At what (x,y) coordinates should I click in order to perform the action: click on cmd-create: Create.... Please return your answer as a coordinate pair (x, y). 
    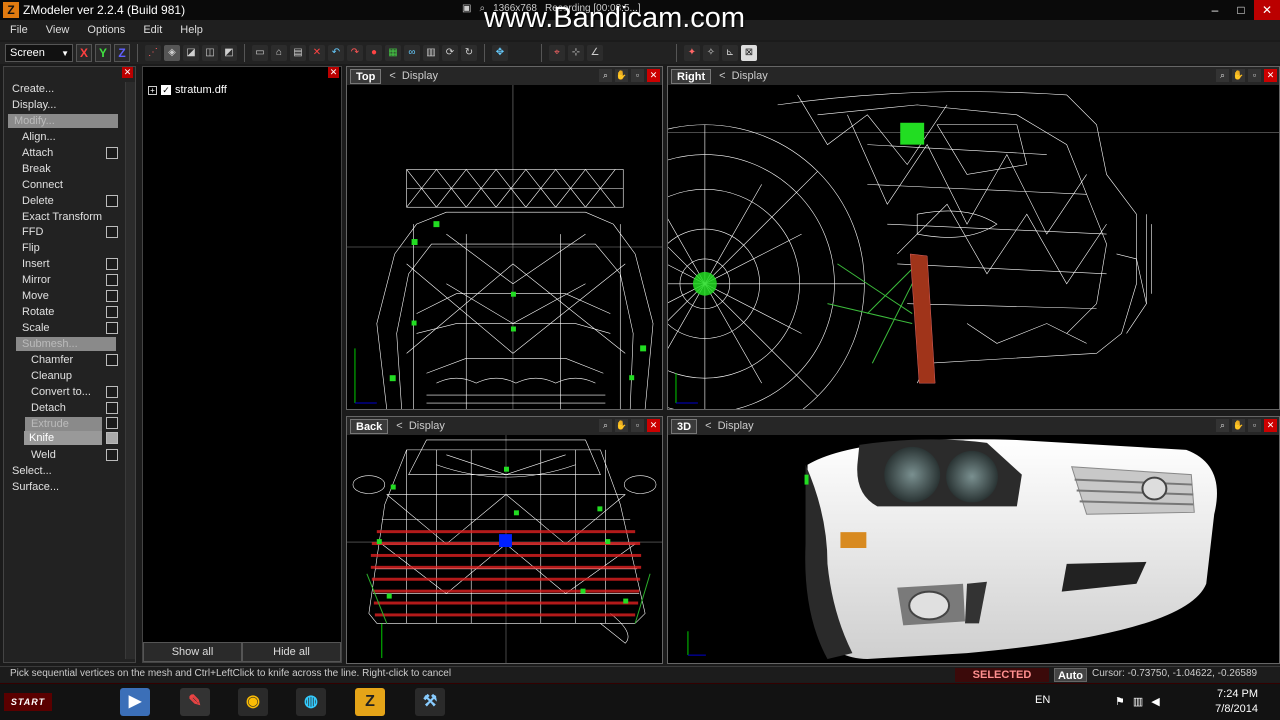
    Looking at the image, I should click on (33, 89).